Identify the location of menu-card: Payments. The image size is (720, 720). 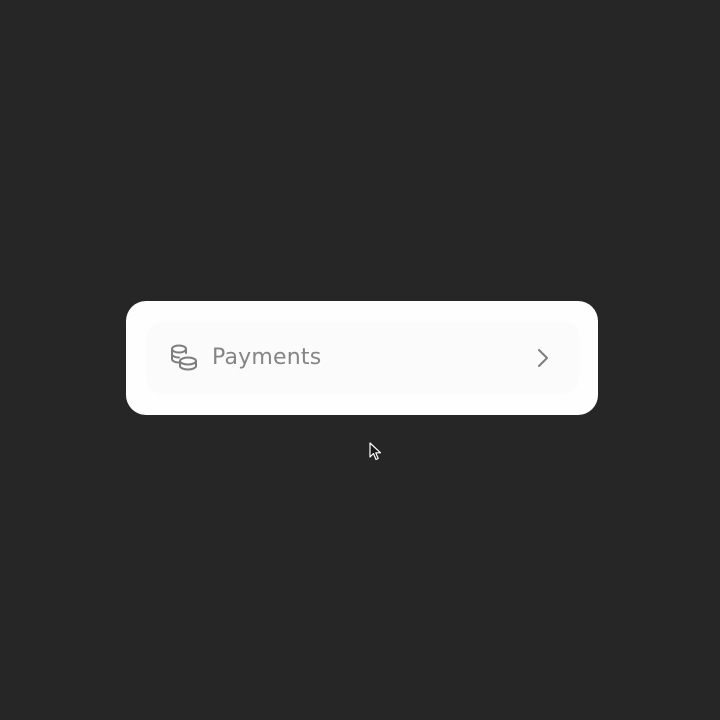
(362, 358).